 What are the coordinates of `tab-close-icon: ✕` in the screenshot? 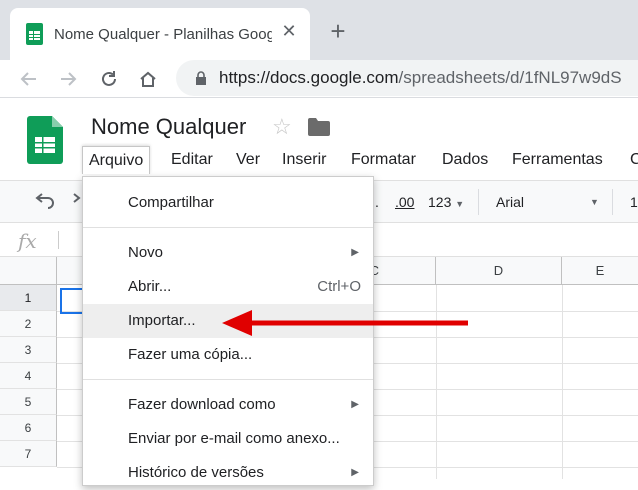 It's located at (289, 31).